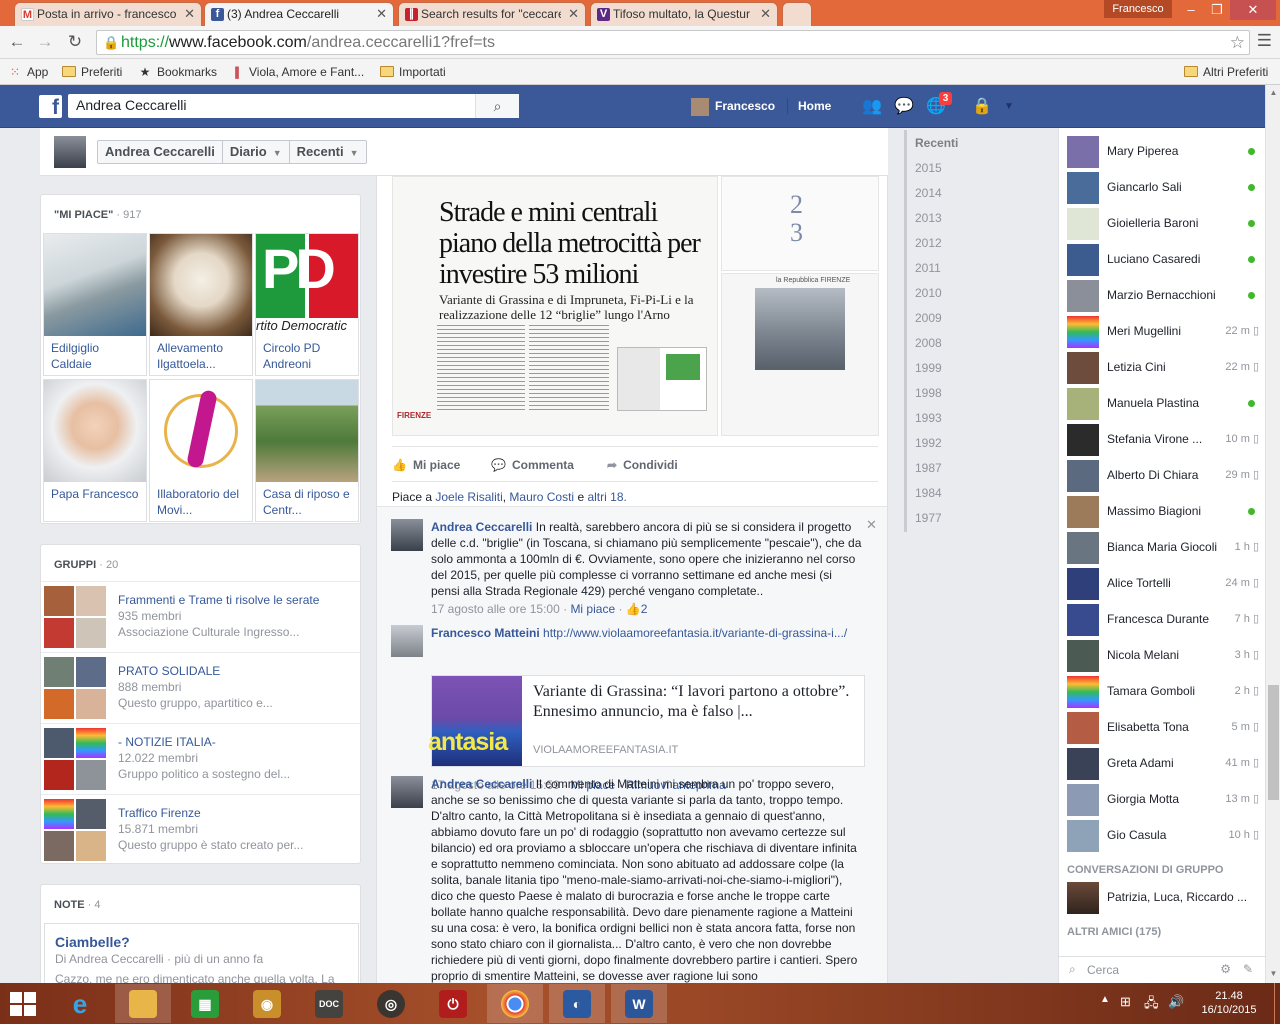 The width and height of the screenshot is (1280, 1024). What do you see at coordinates (1166, 584) in the screenshot?
I see `chat-friend: Alice Tortelli 24 m ▯` at bounding box center [1166, 584].